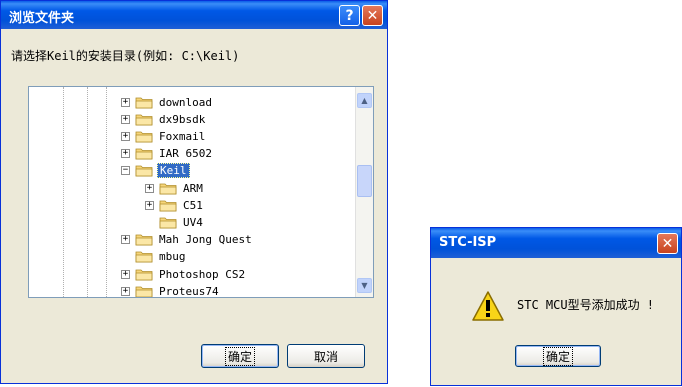 This screenshot has width=682, height=387. I want to click on tree-item: + Proteus74, so click(171, 290).